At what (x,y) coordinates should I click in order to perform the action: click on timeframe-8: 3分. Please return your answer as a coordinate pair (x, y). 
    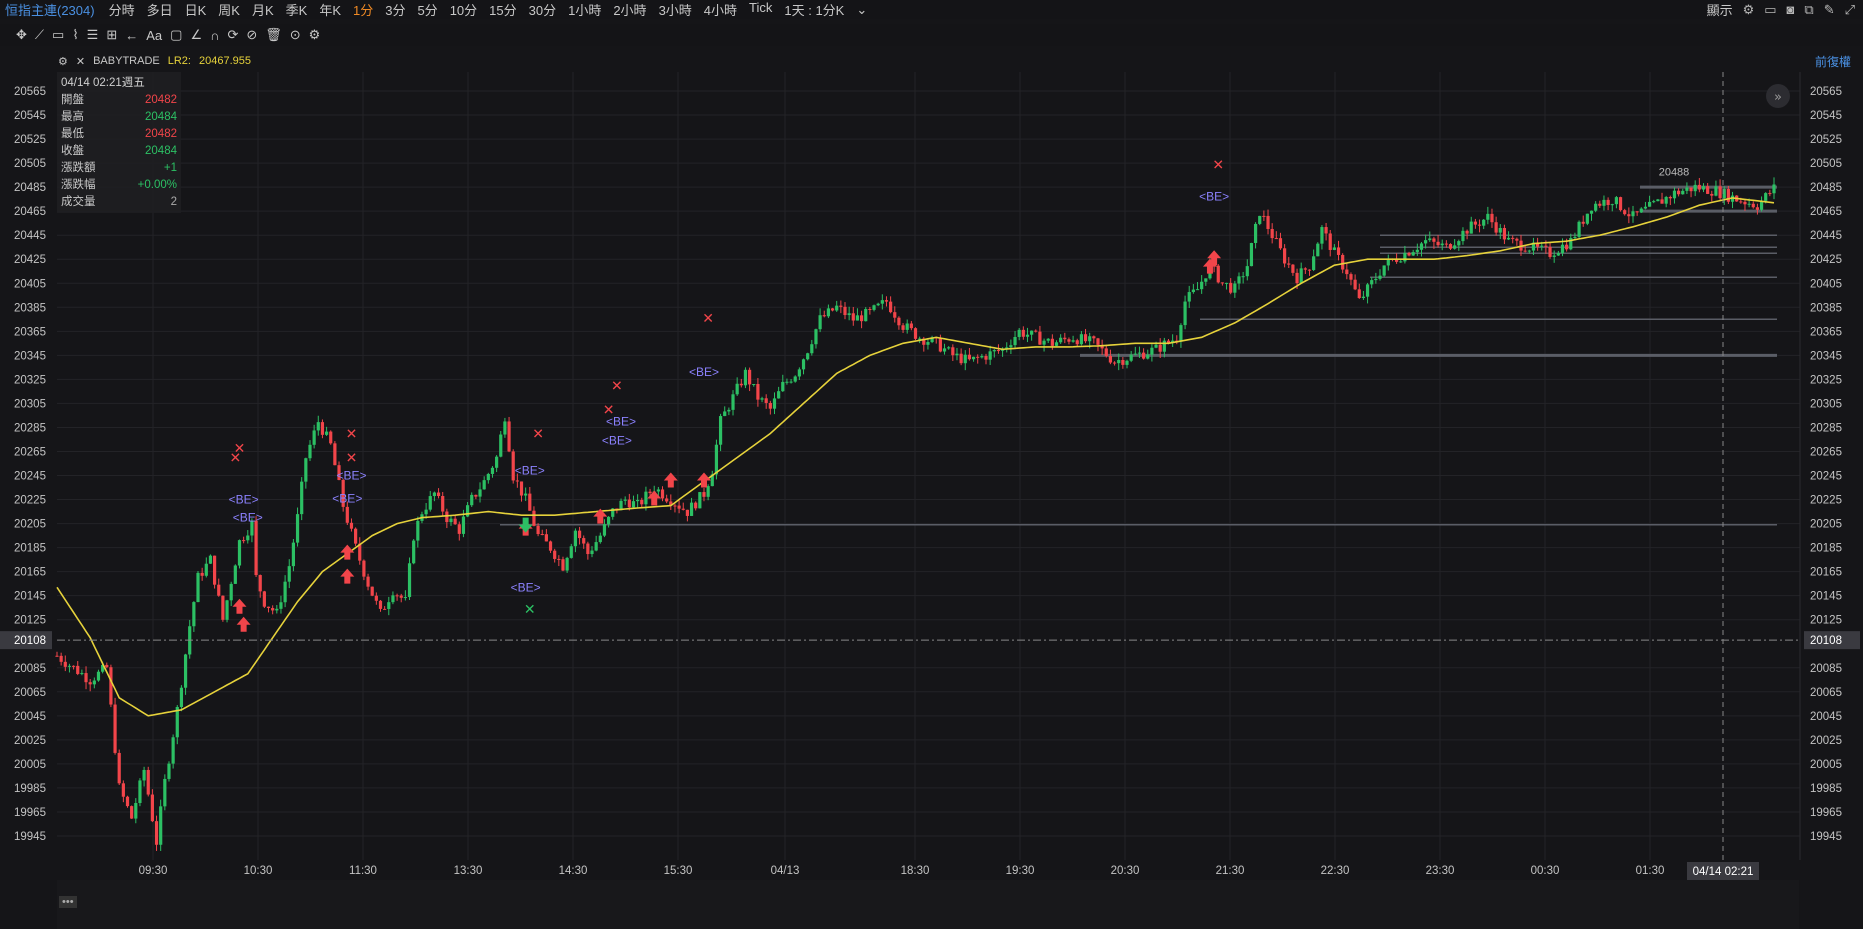
    Looking at the image, I should click on (395, 9).